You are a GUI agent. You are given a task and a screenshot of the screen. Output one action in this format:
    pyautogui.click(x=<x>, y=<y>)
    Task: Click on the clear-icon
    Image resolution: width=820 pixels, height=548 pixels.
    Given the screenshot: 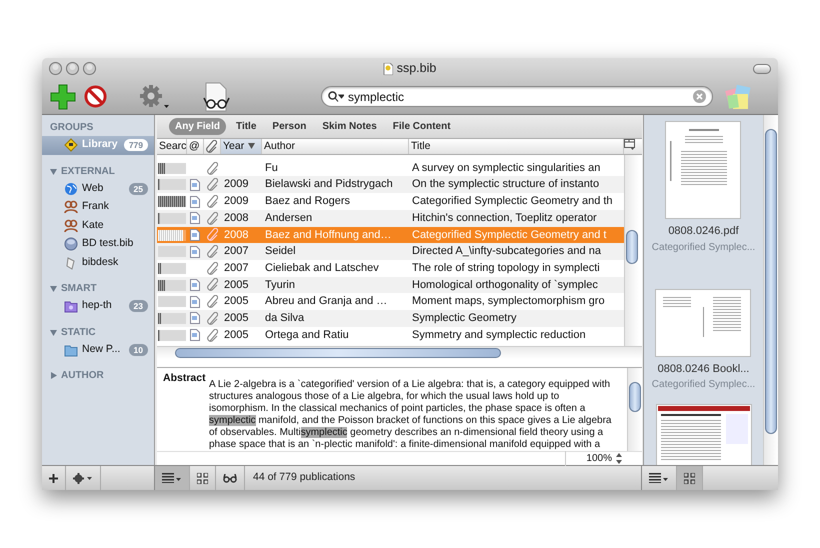 What is the action you would take?
    pyautogui.click(x=699, y=96)
    